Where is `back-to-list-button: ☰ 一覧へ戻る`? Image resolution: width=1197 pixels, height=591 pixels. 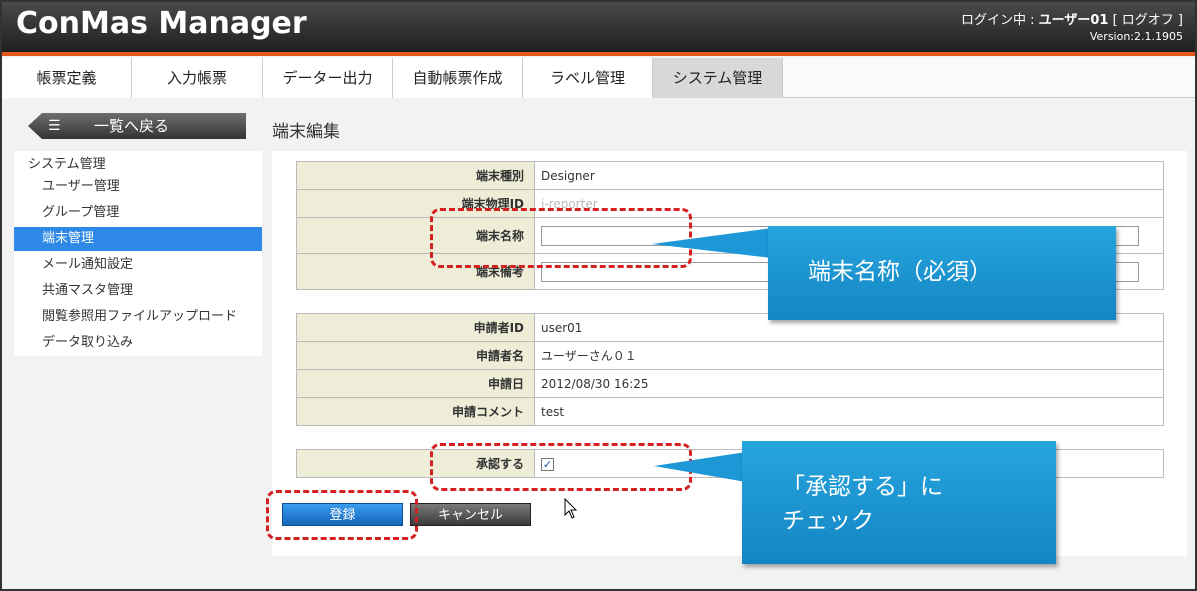
back-to-list-button: ☰ 一覧へ戻る is located at coordinates (137, 126).